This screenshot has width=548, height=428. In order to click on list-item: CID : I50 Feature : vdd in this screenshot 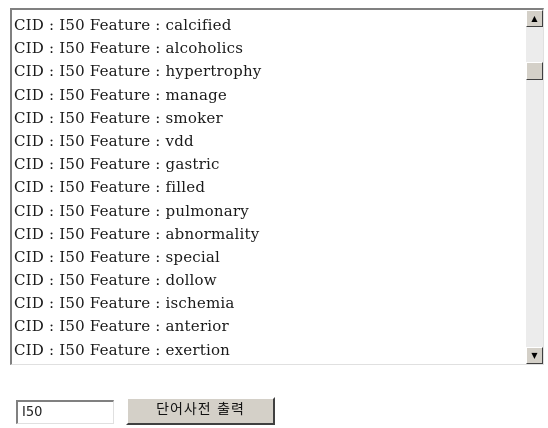, I will do `click(269, 141)`.